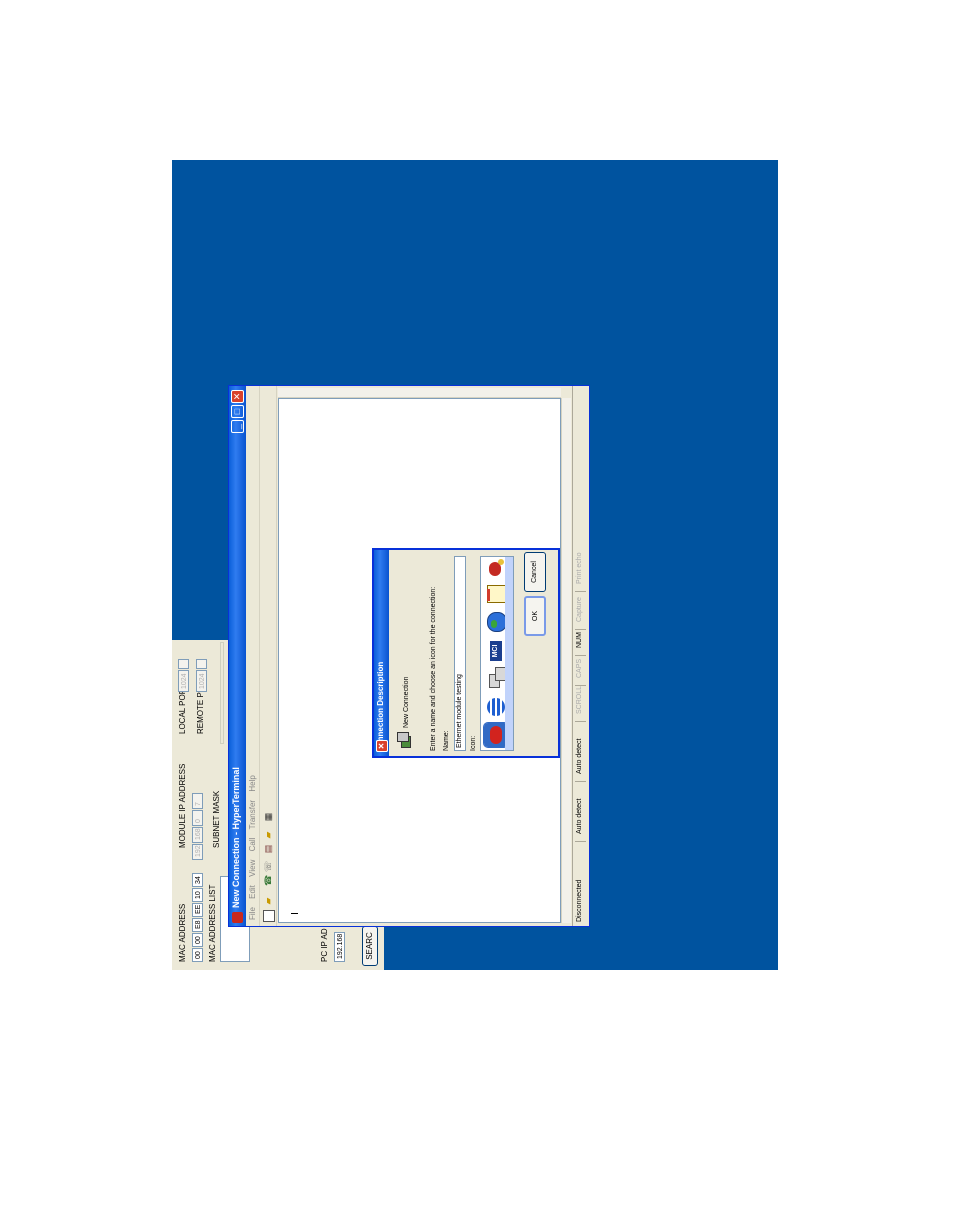  What do you see at coordinates (579, 640) in the screenshot?
I see `status-num: NUM` at bounding box center [579, 640].